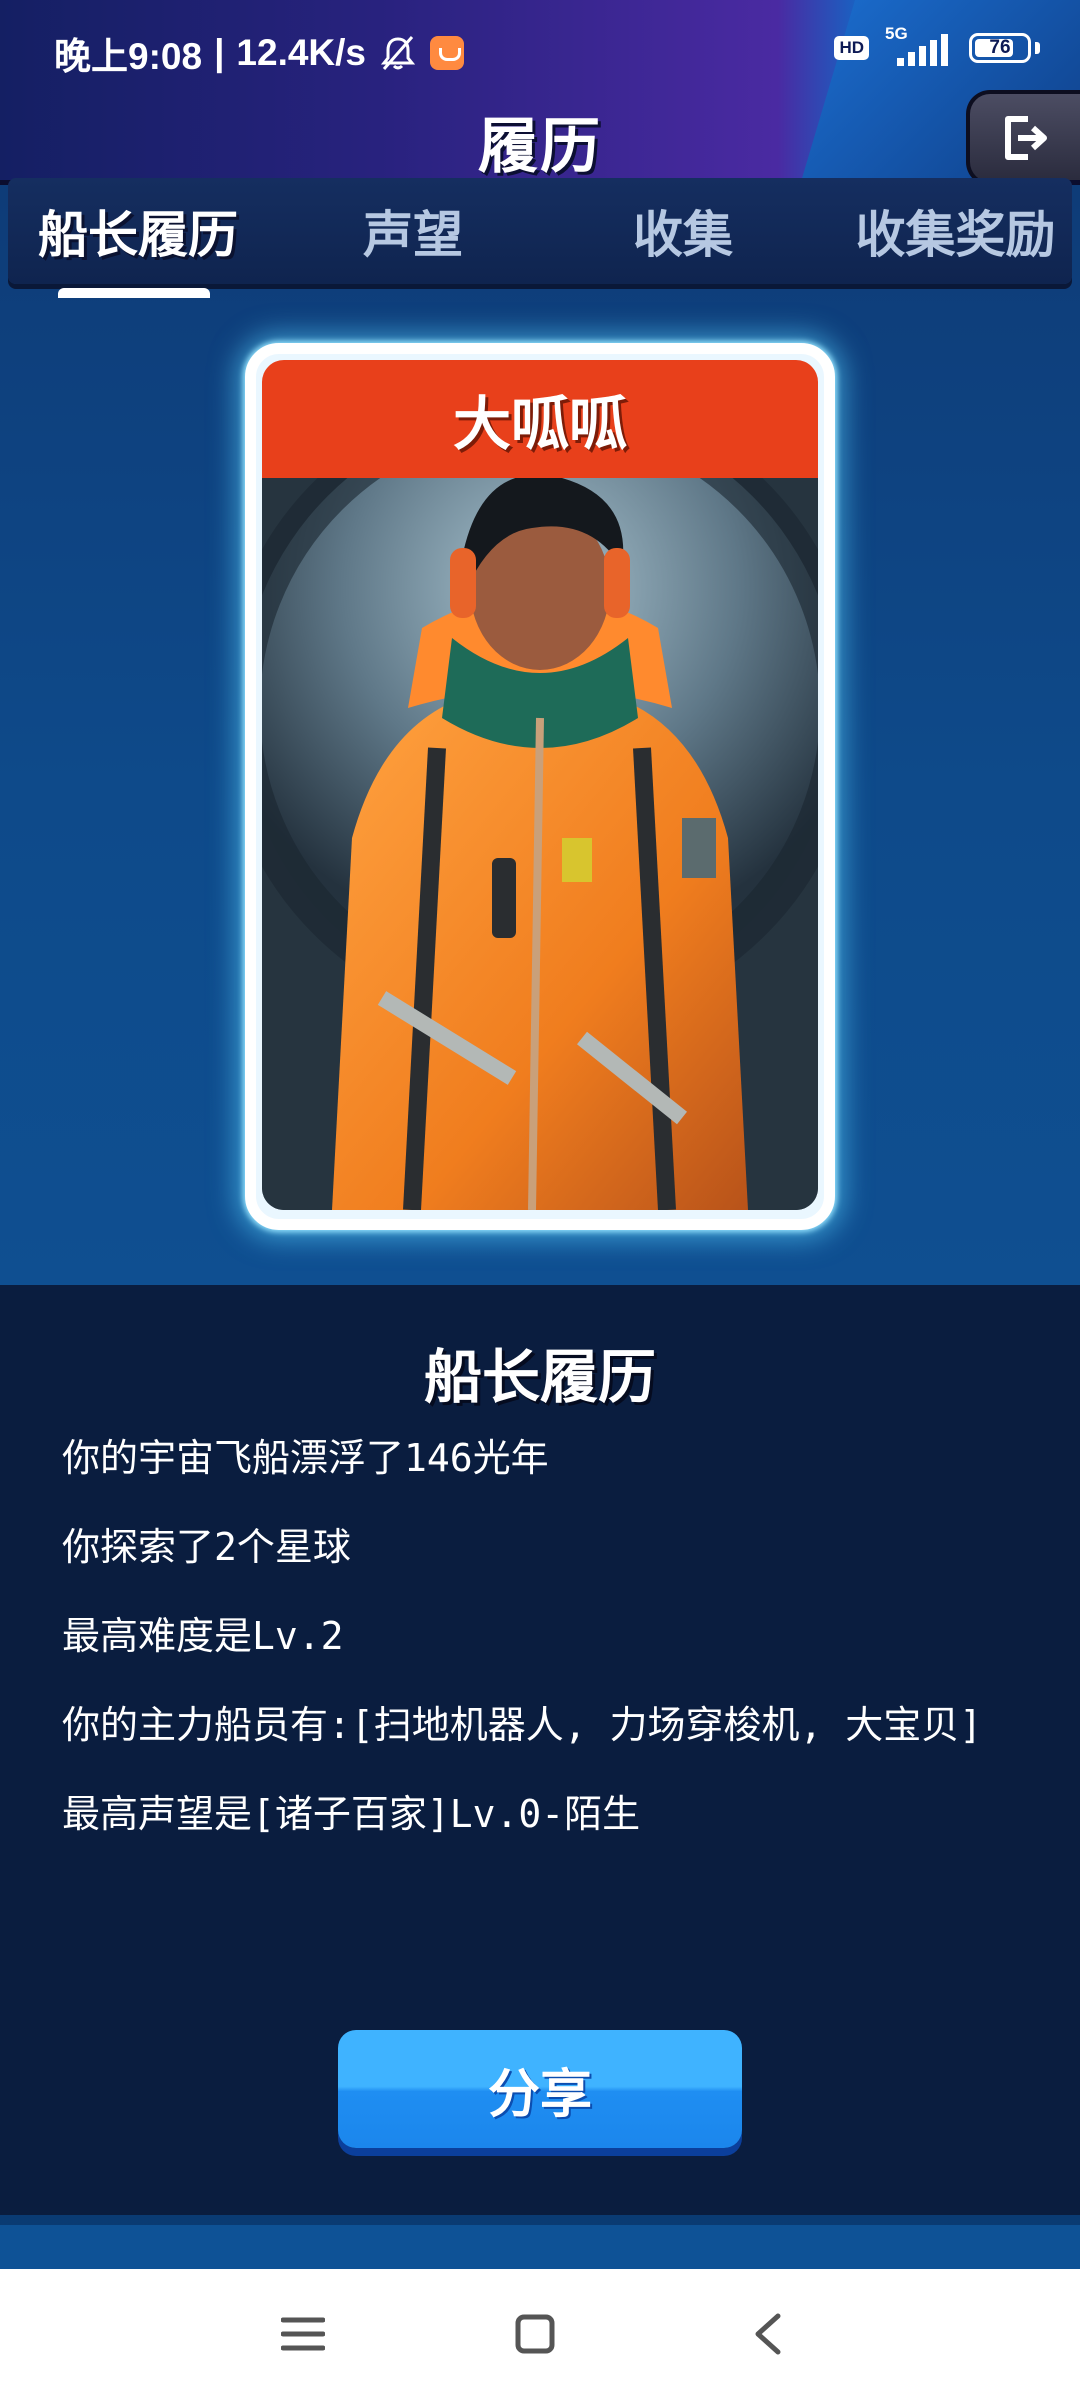 The width and height of the screenshot is (1080, 2400). Describe the element at coordinates (128, 56) in the screenshot. I see `status-time: 晚上9:08` at that location.